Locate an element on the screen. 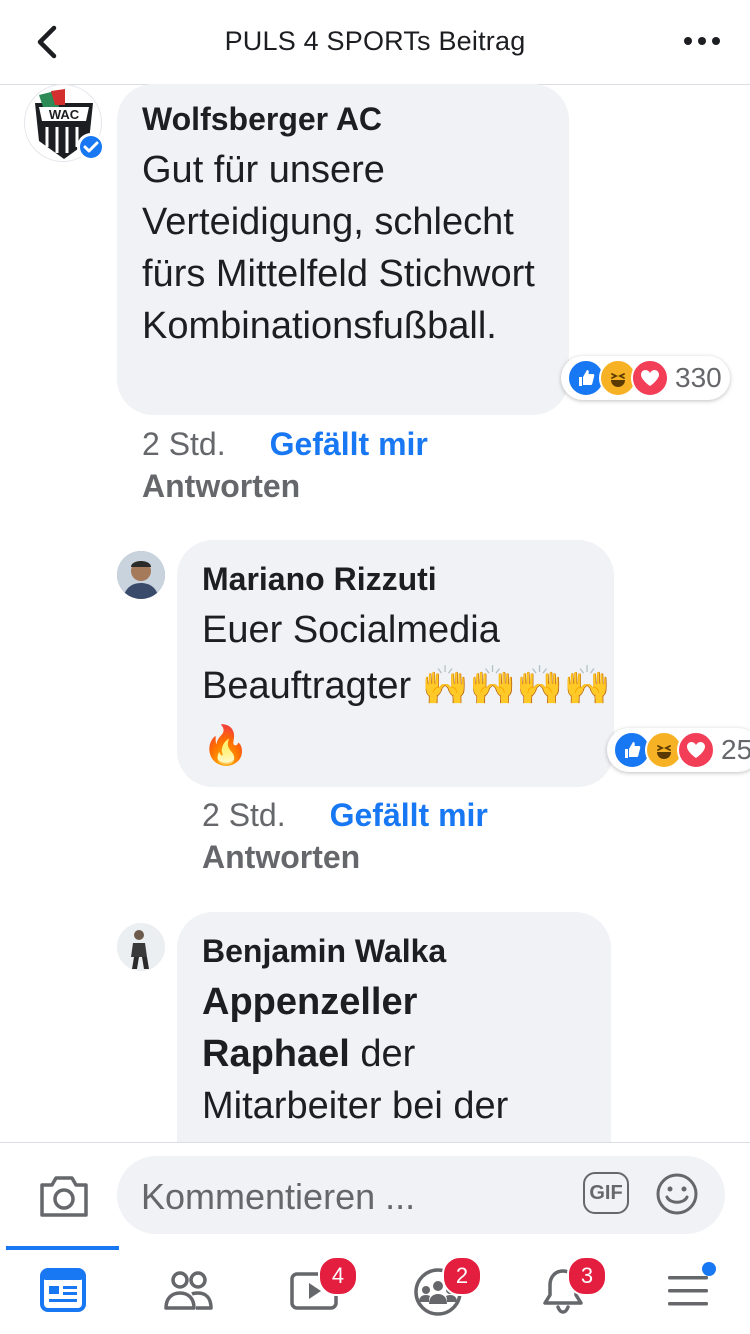 This screenshot has width=750, height=1334. tab-groups: 2 is located at coordinates (445, 1289).